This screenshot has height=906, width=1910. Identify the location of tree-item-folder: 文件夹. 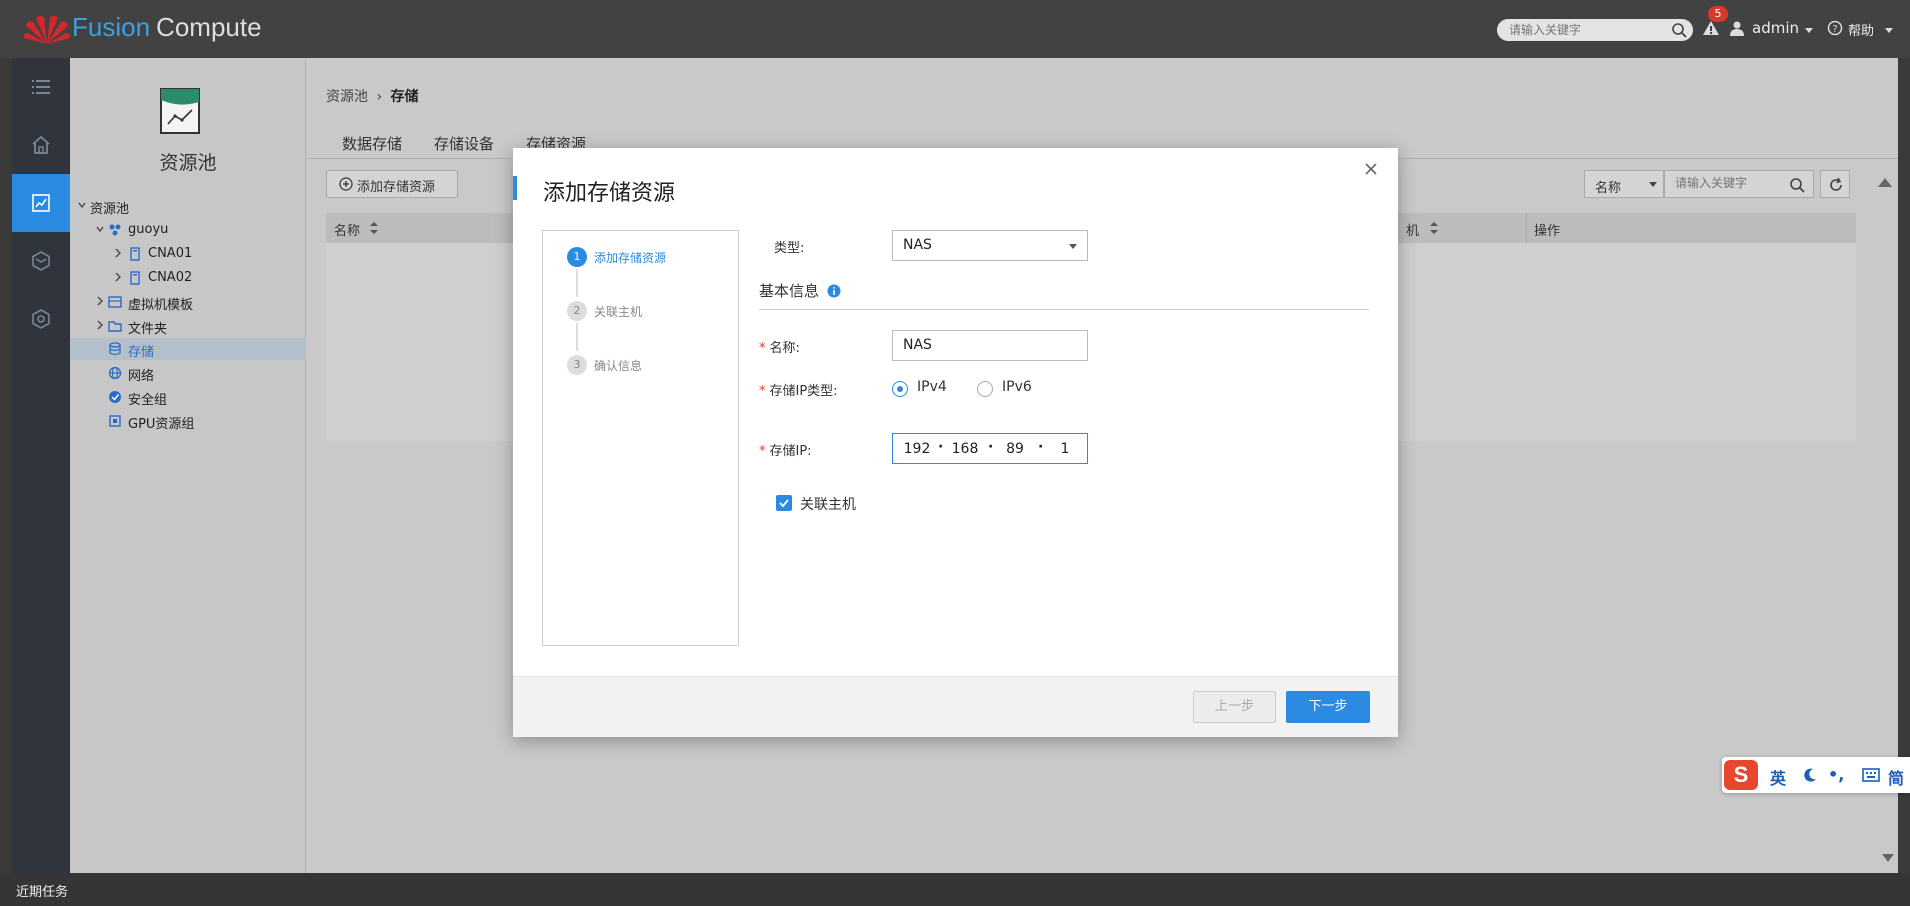
(188, 326).